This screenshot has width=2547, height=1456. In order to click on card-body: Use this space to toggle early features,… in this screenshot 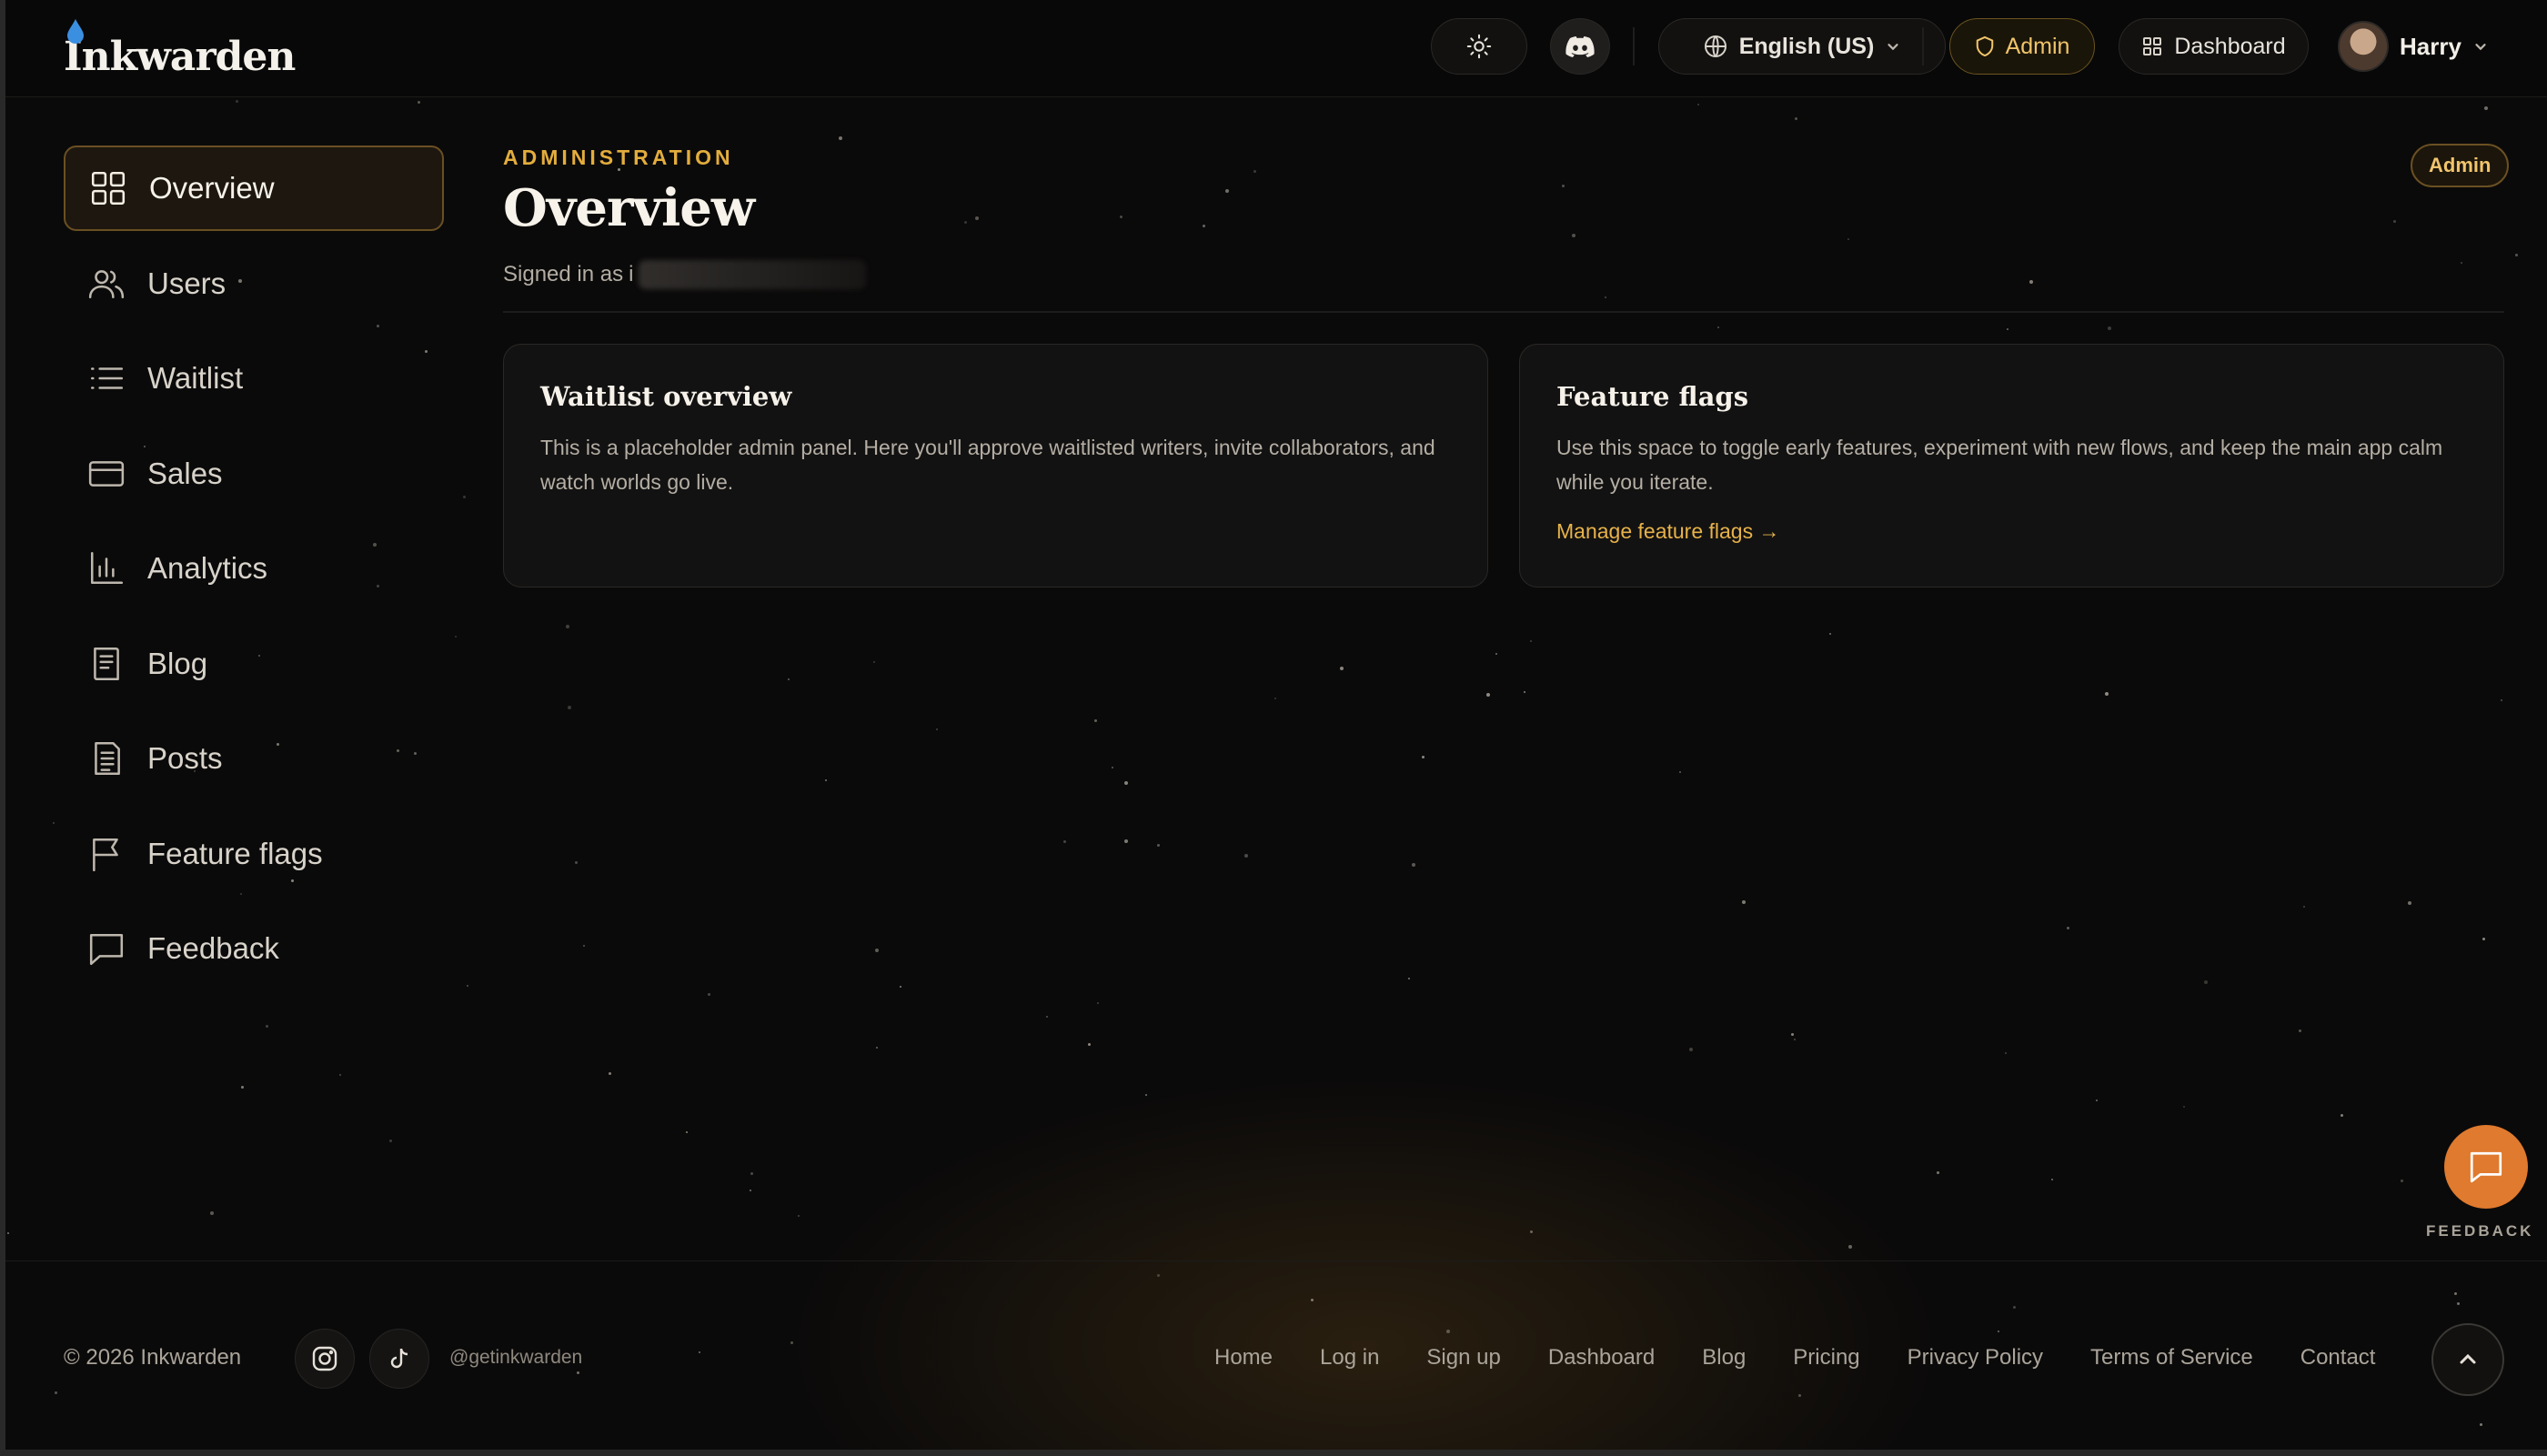, I will do `click(1999, 465)`.